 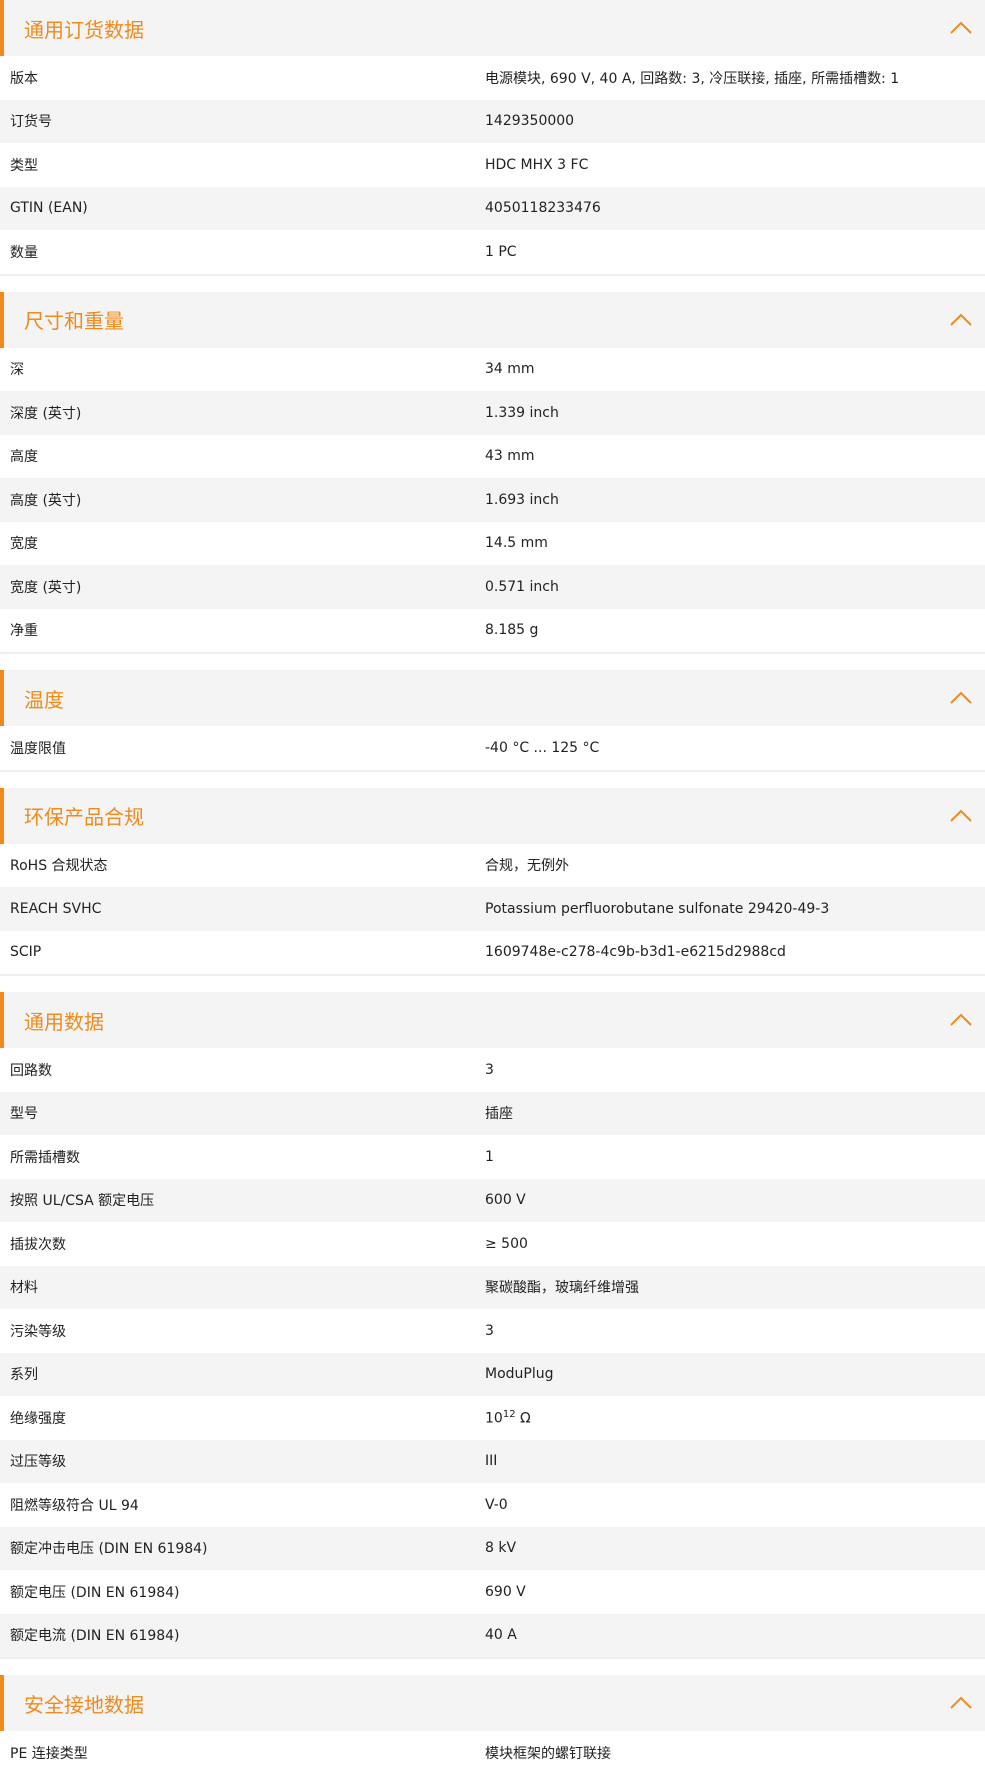 What do you see at coordinates (24, 1288) in the screenshot?
I see `spec-label: 材料` at bounding box center [24, 1288].